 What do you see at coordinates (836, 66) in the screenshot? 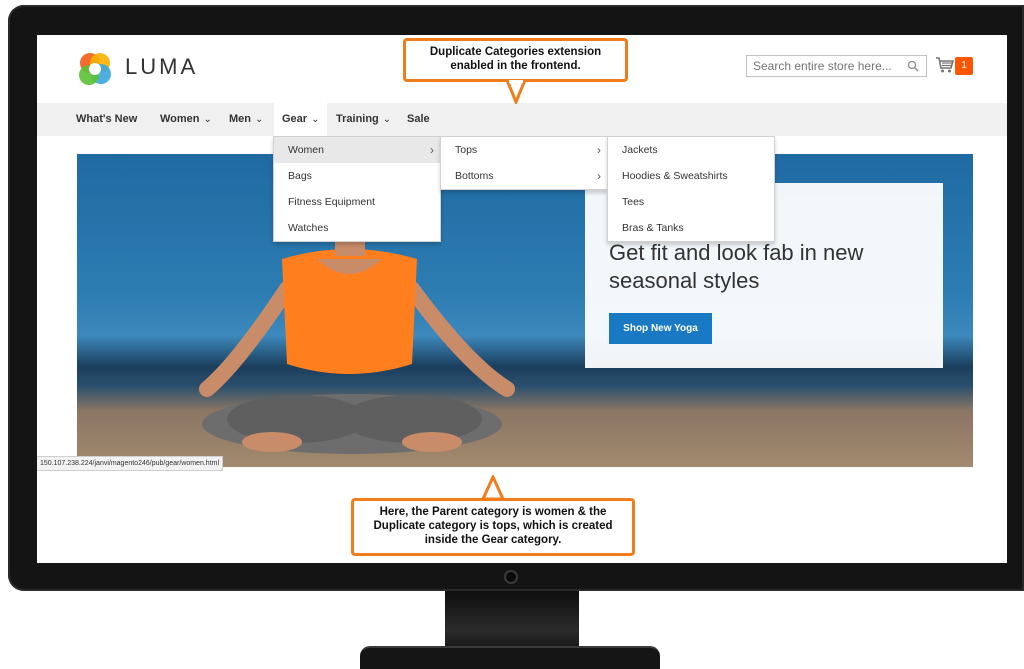
I see `search-input` at bounding box center [836, 66].